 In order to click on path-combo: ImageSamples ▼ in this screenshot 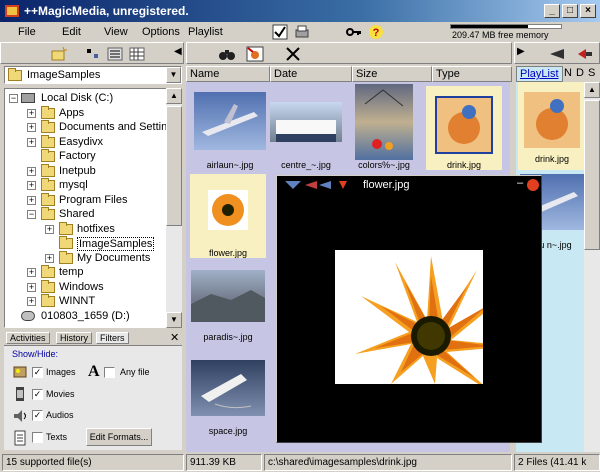, I will do `click(93, 75)`.